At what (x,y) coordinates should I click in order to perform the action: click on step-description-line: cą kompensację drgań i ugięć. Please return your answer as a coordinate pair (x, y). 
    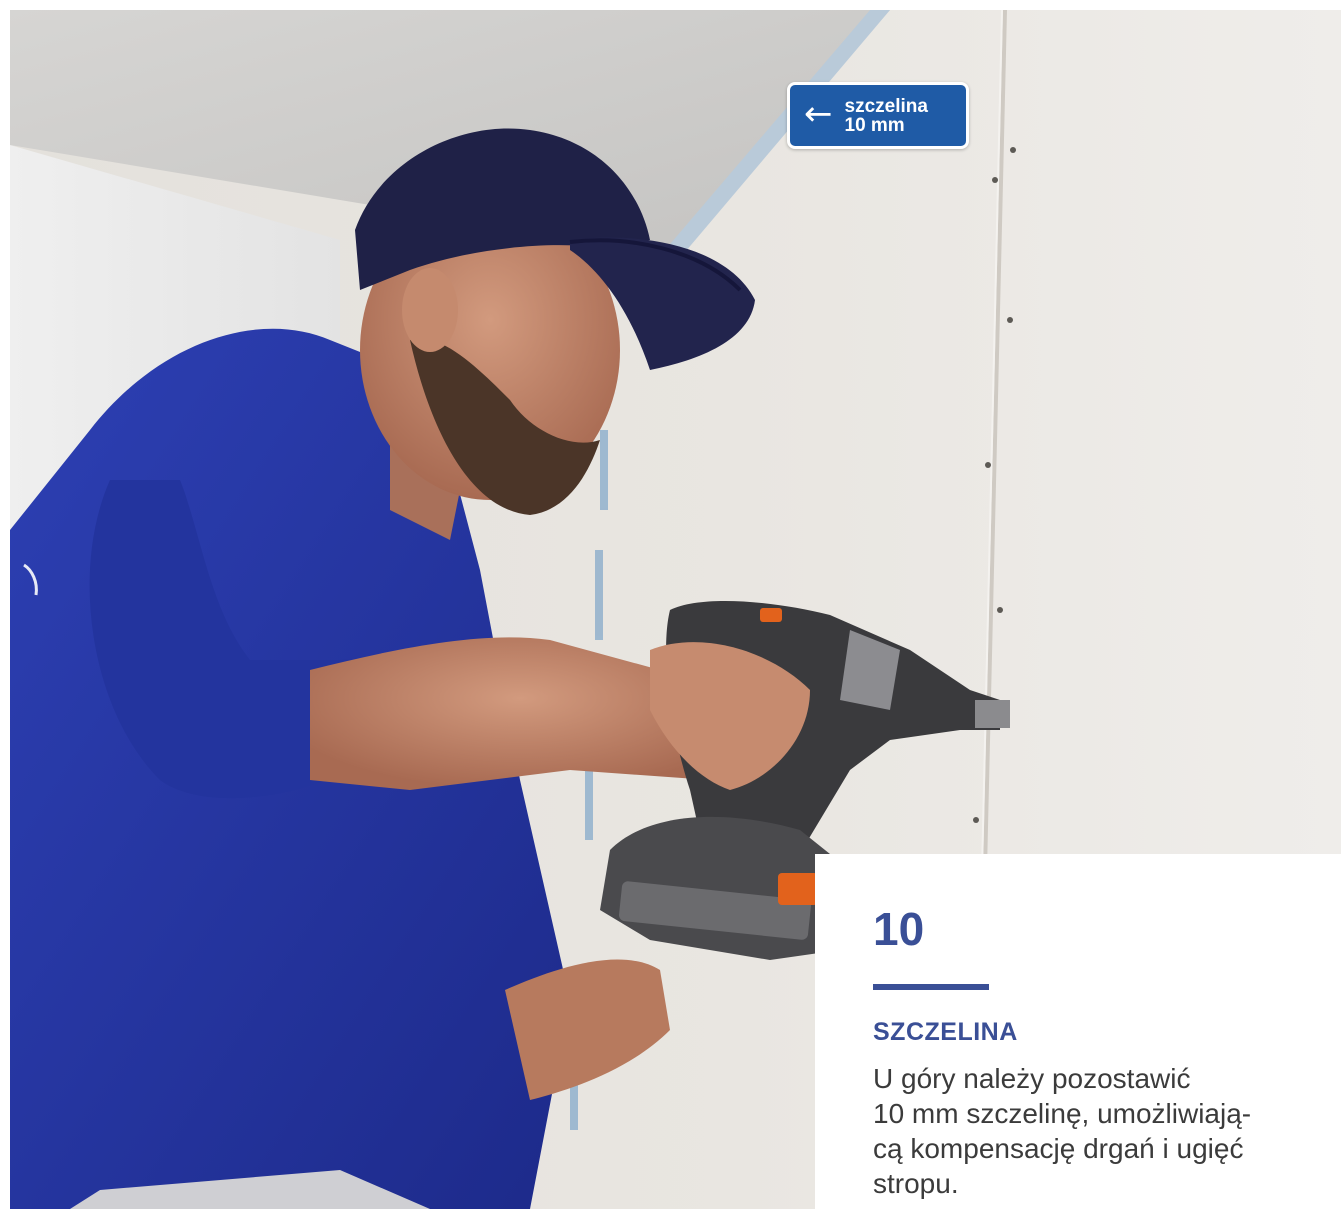
    Looking at the image, I should click on (1058, 1148).